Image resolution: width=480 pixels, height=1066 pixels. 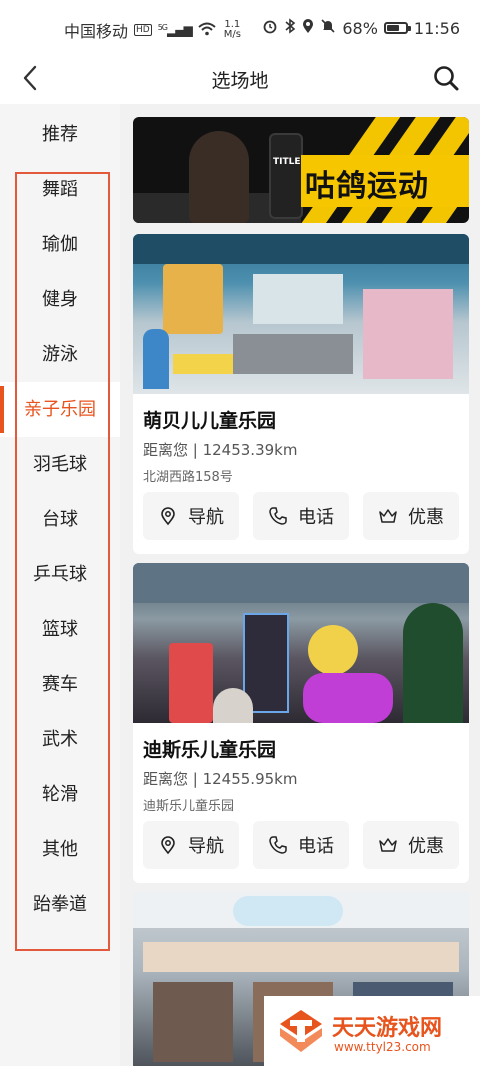 I want to click on search-icon, so click(x=446, y=78).